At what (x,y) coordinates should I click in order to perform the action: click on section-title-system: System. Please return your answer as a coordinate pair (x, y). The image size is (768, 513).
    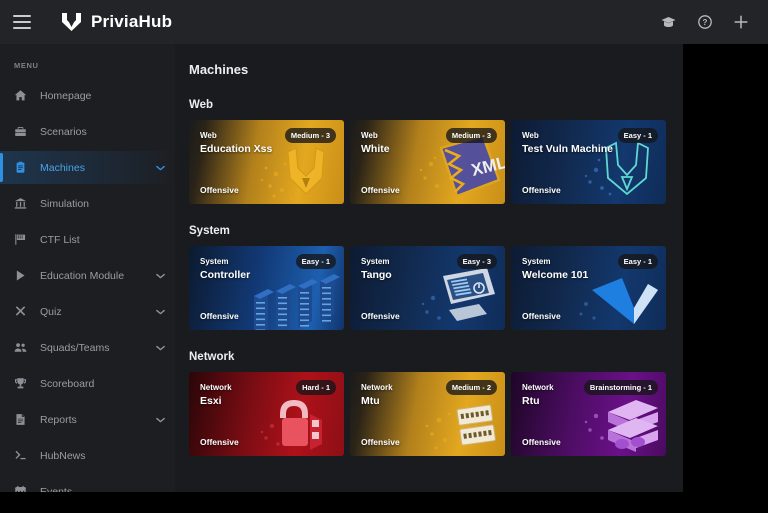
    Looking at the image, I should click on (209, 231).